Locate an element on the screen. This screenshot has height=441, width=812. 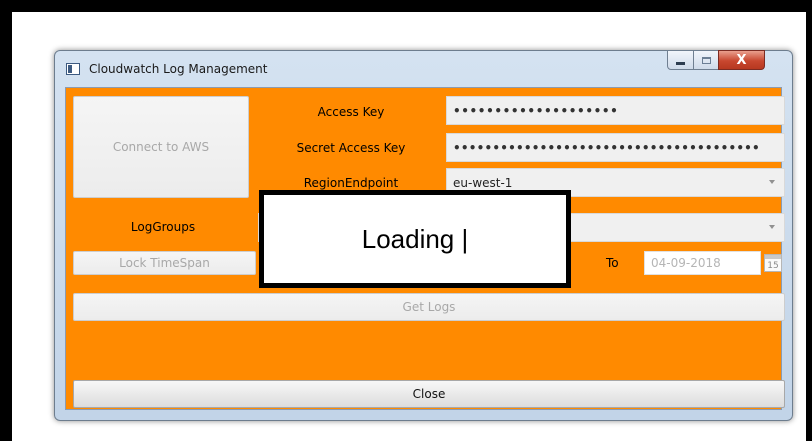
secret-key-input: ••••••••••••••••••••••••••••••••••••••• is located at coordinates (615, 147).